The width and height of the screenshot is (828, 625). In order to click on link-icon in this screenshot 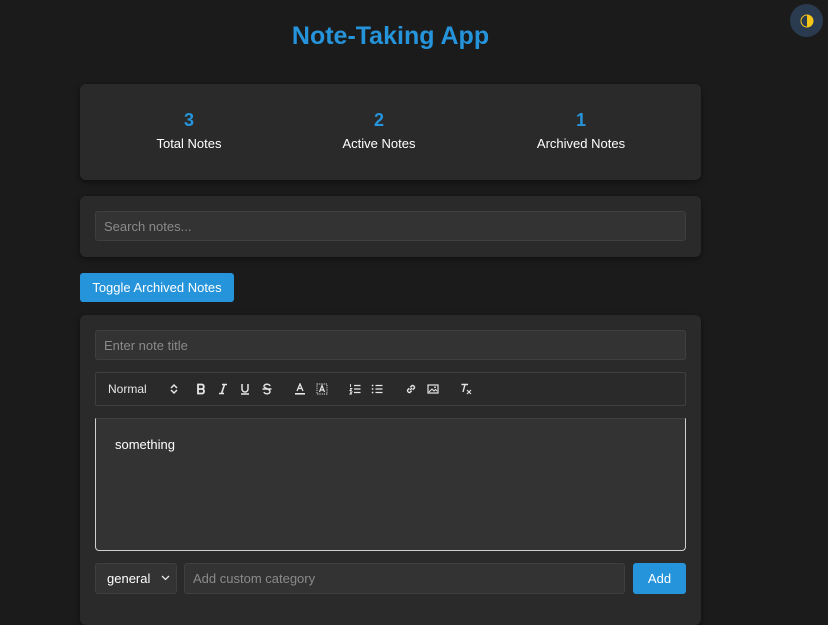, I will do `click(411, 389)`.